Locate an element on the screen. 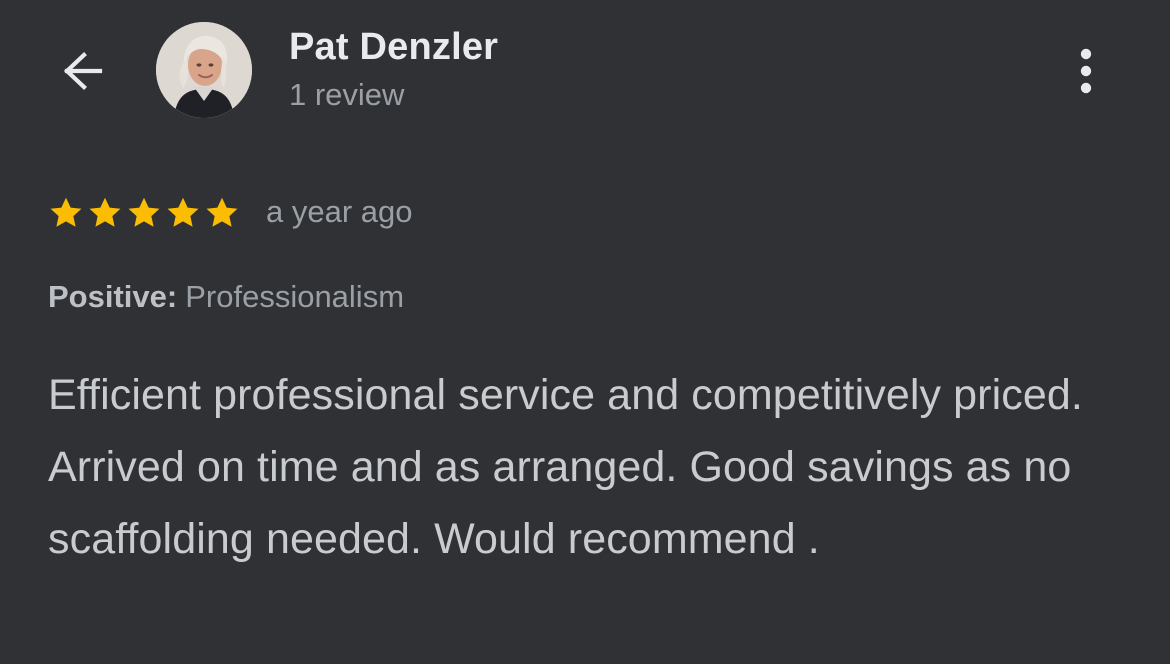 This screenshot has height=664, width=1170. avatar is located at coordinates (204, 70).